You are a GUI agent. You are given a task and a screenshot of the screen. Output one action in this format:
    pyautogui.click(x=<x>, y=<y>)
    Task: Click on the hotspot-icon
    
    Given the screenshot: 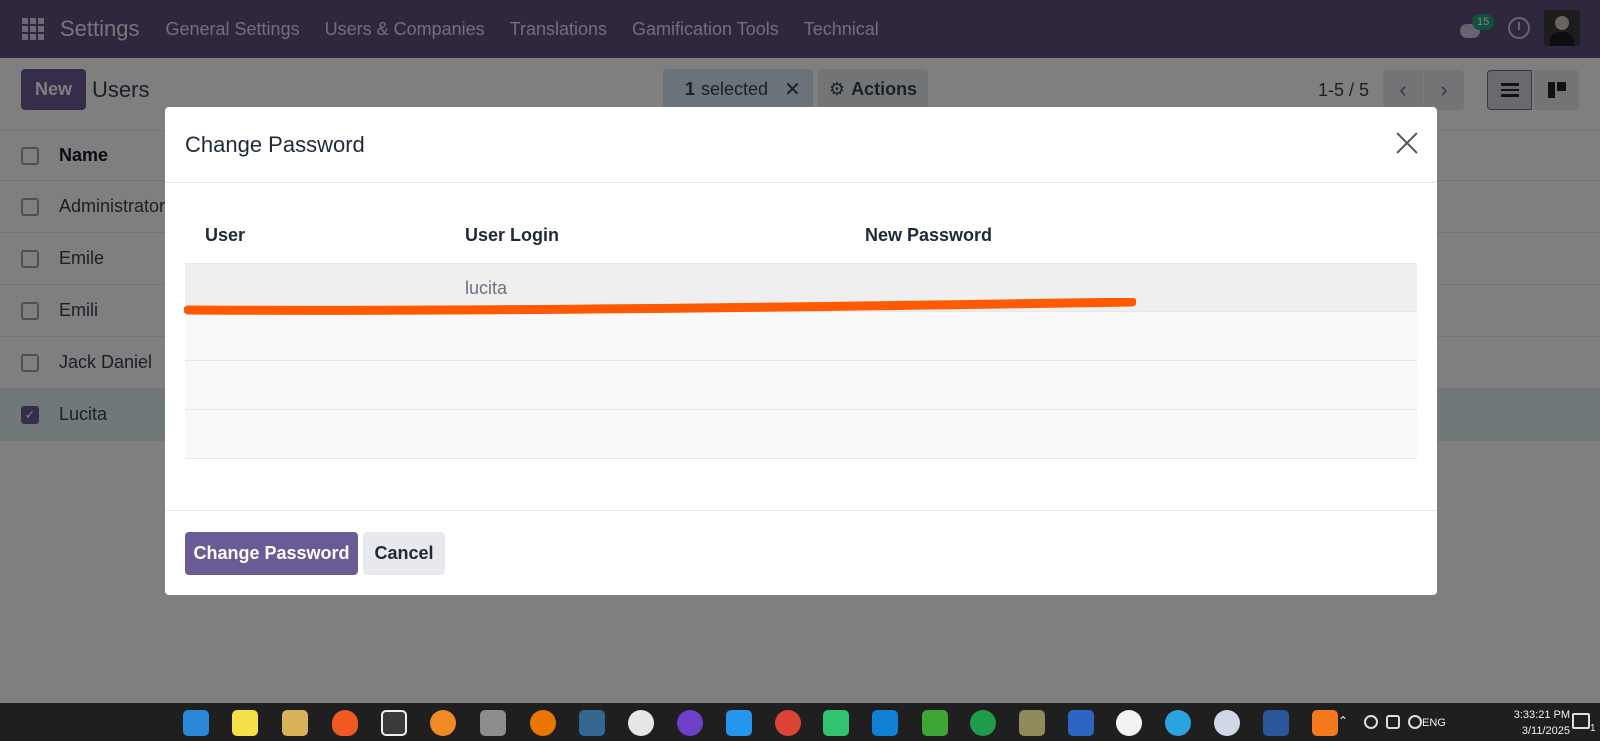 What is the action you would take?
    pyautogui.click(x=394, y=723)
    